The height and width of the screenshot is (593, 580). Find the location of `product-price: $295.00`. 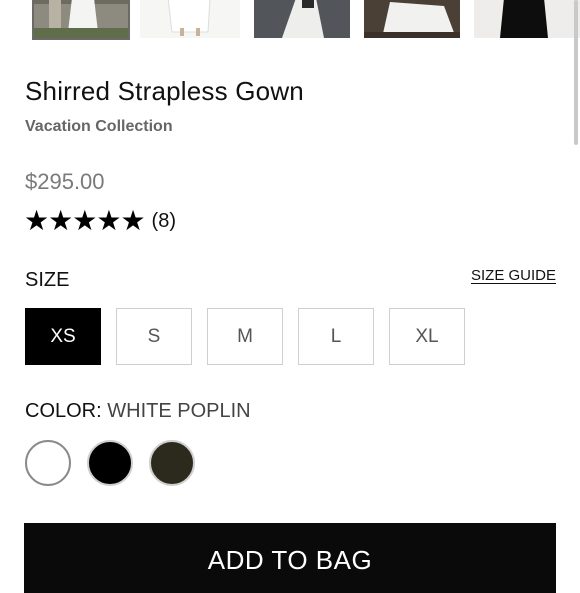

product-price: $295.00 is located at coordinates (65, 181).